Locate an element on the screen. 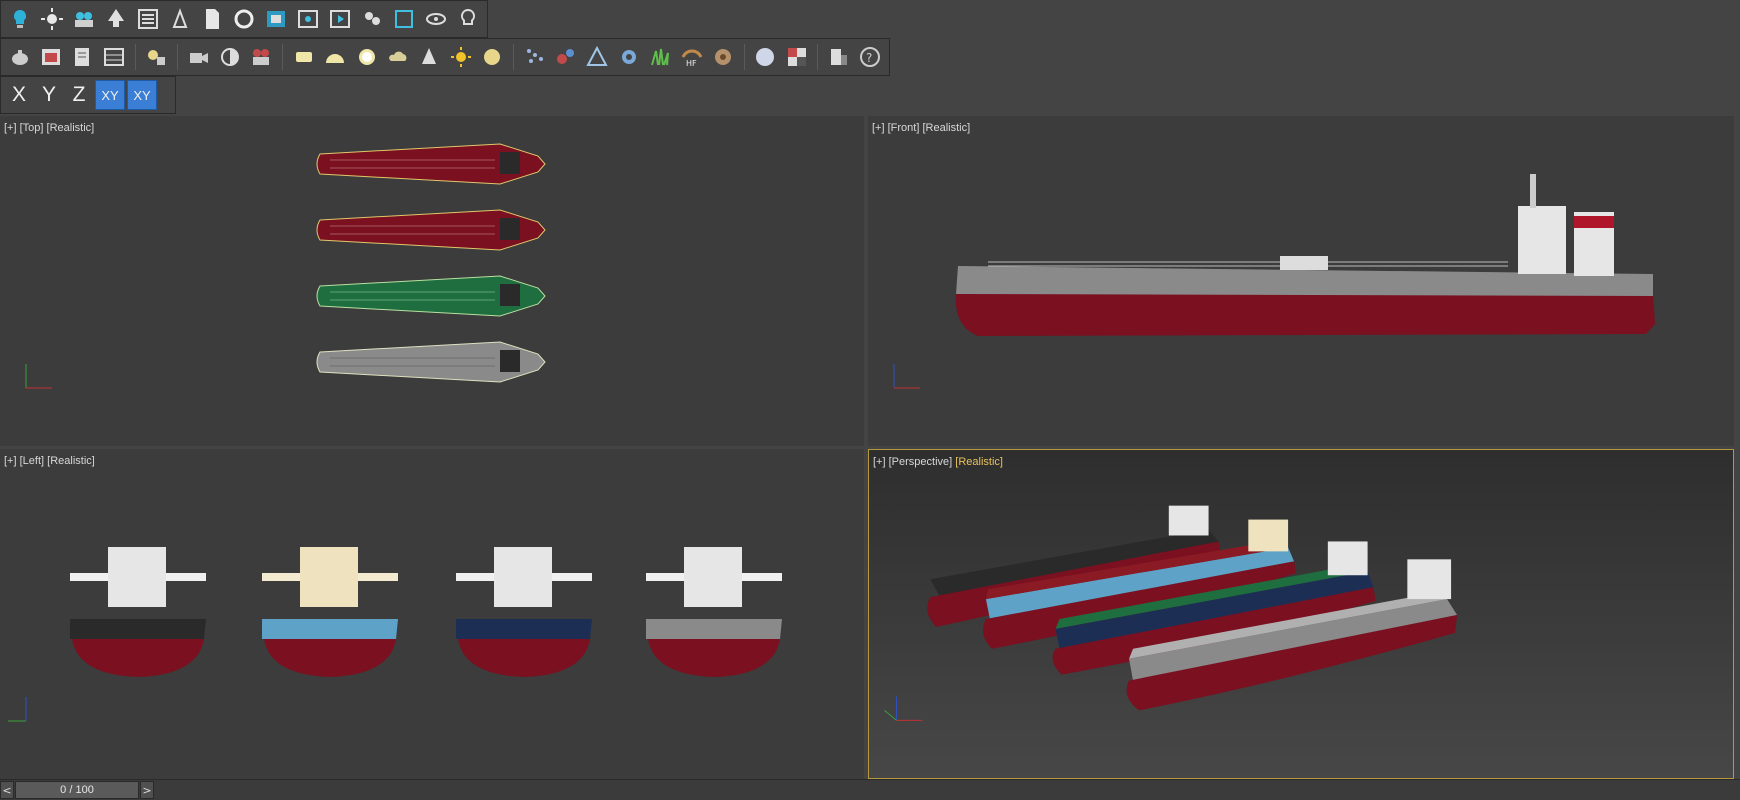 The width and height of the screenshot is (1740, 800). scale-icon is located at coordinates (180, 19).